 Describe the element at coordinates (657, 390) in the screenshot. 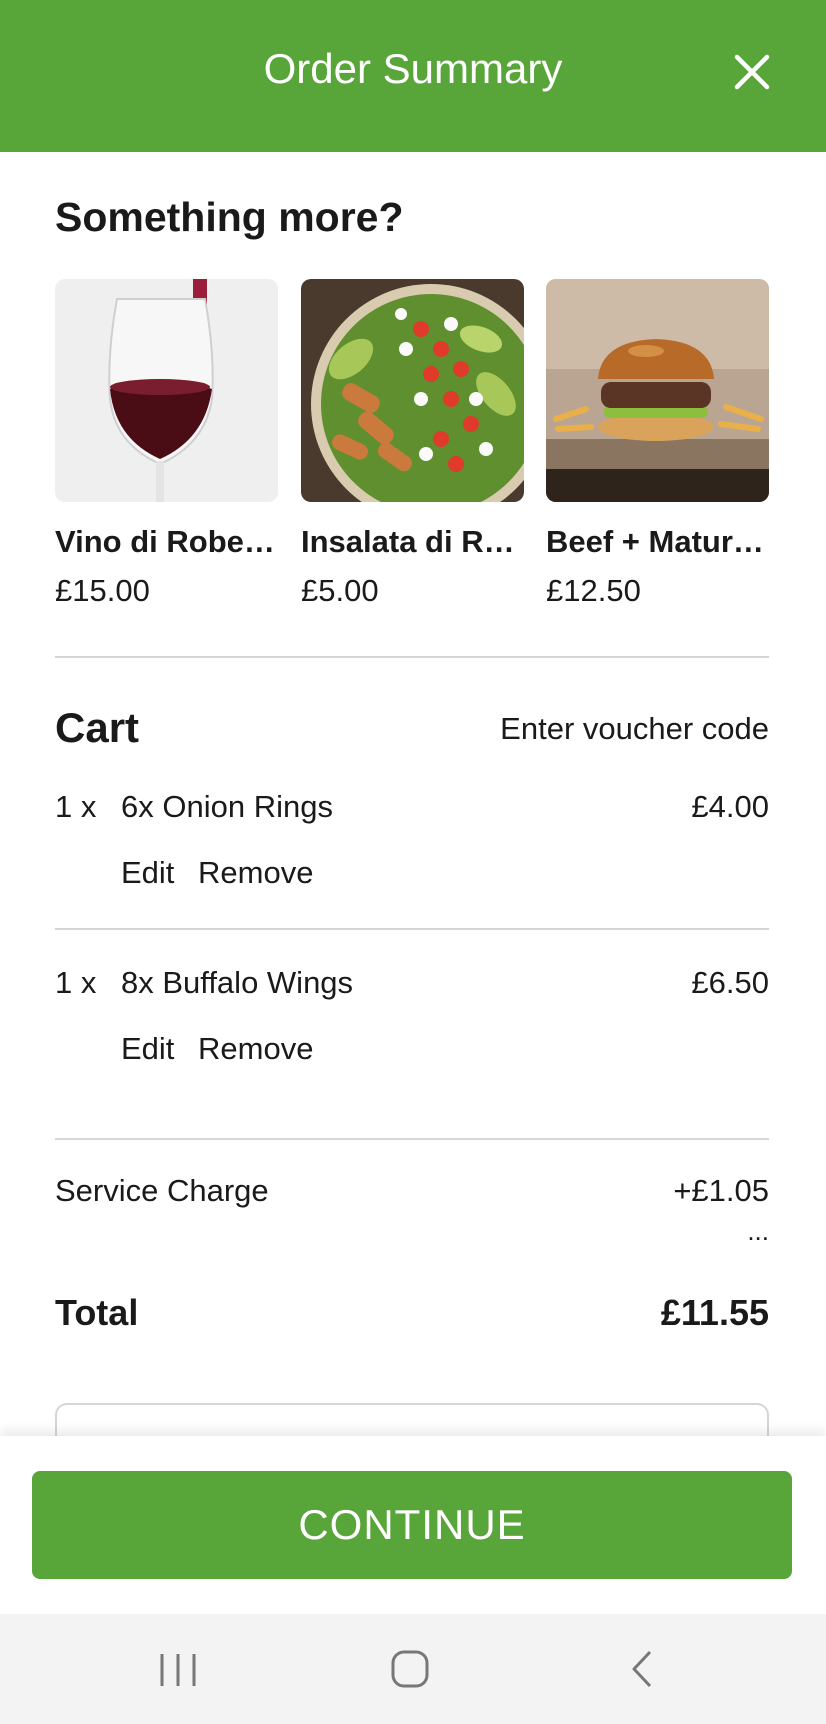

I see `burger-image` at that location.